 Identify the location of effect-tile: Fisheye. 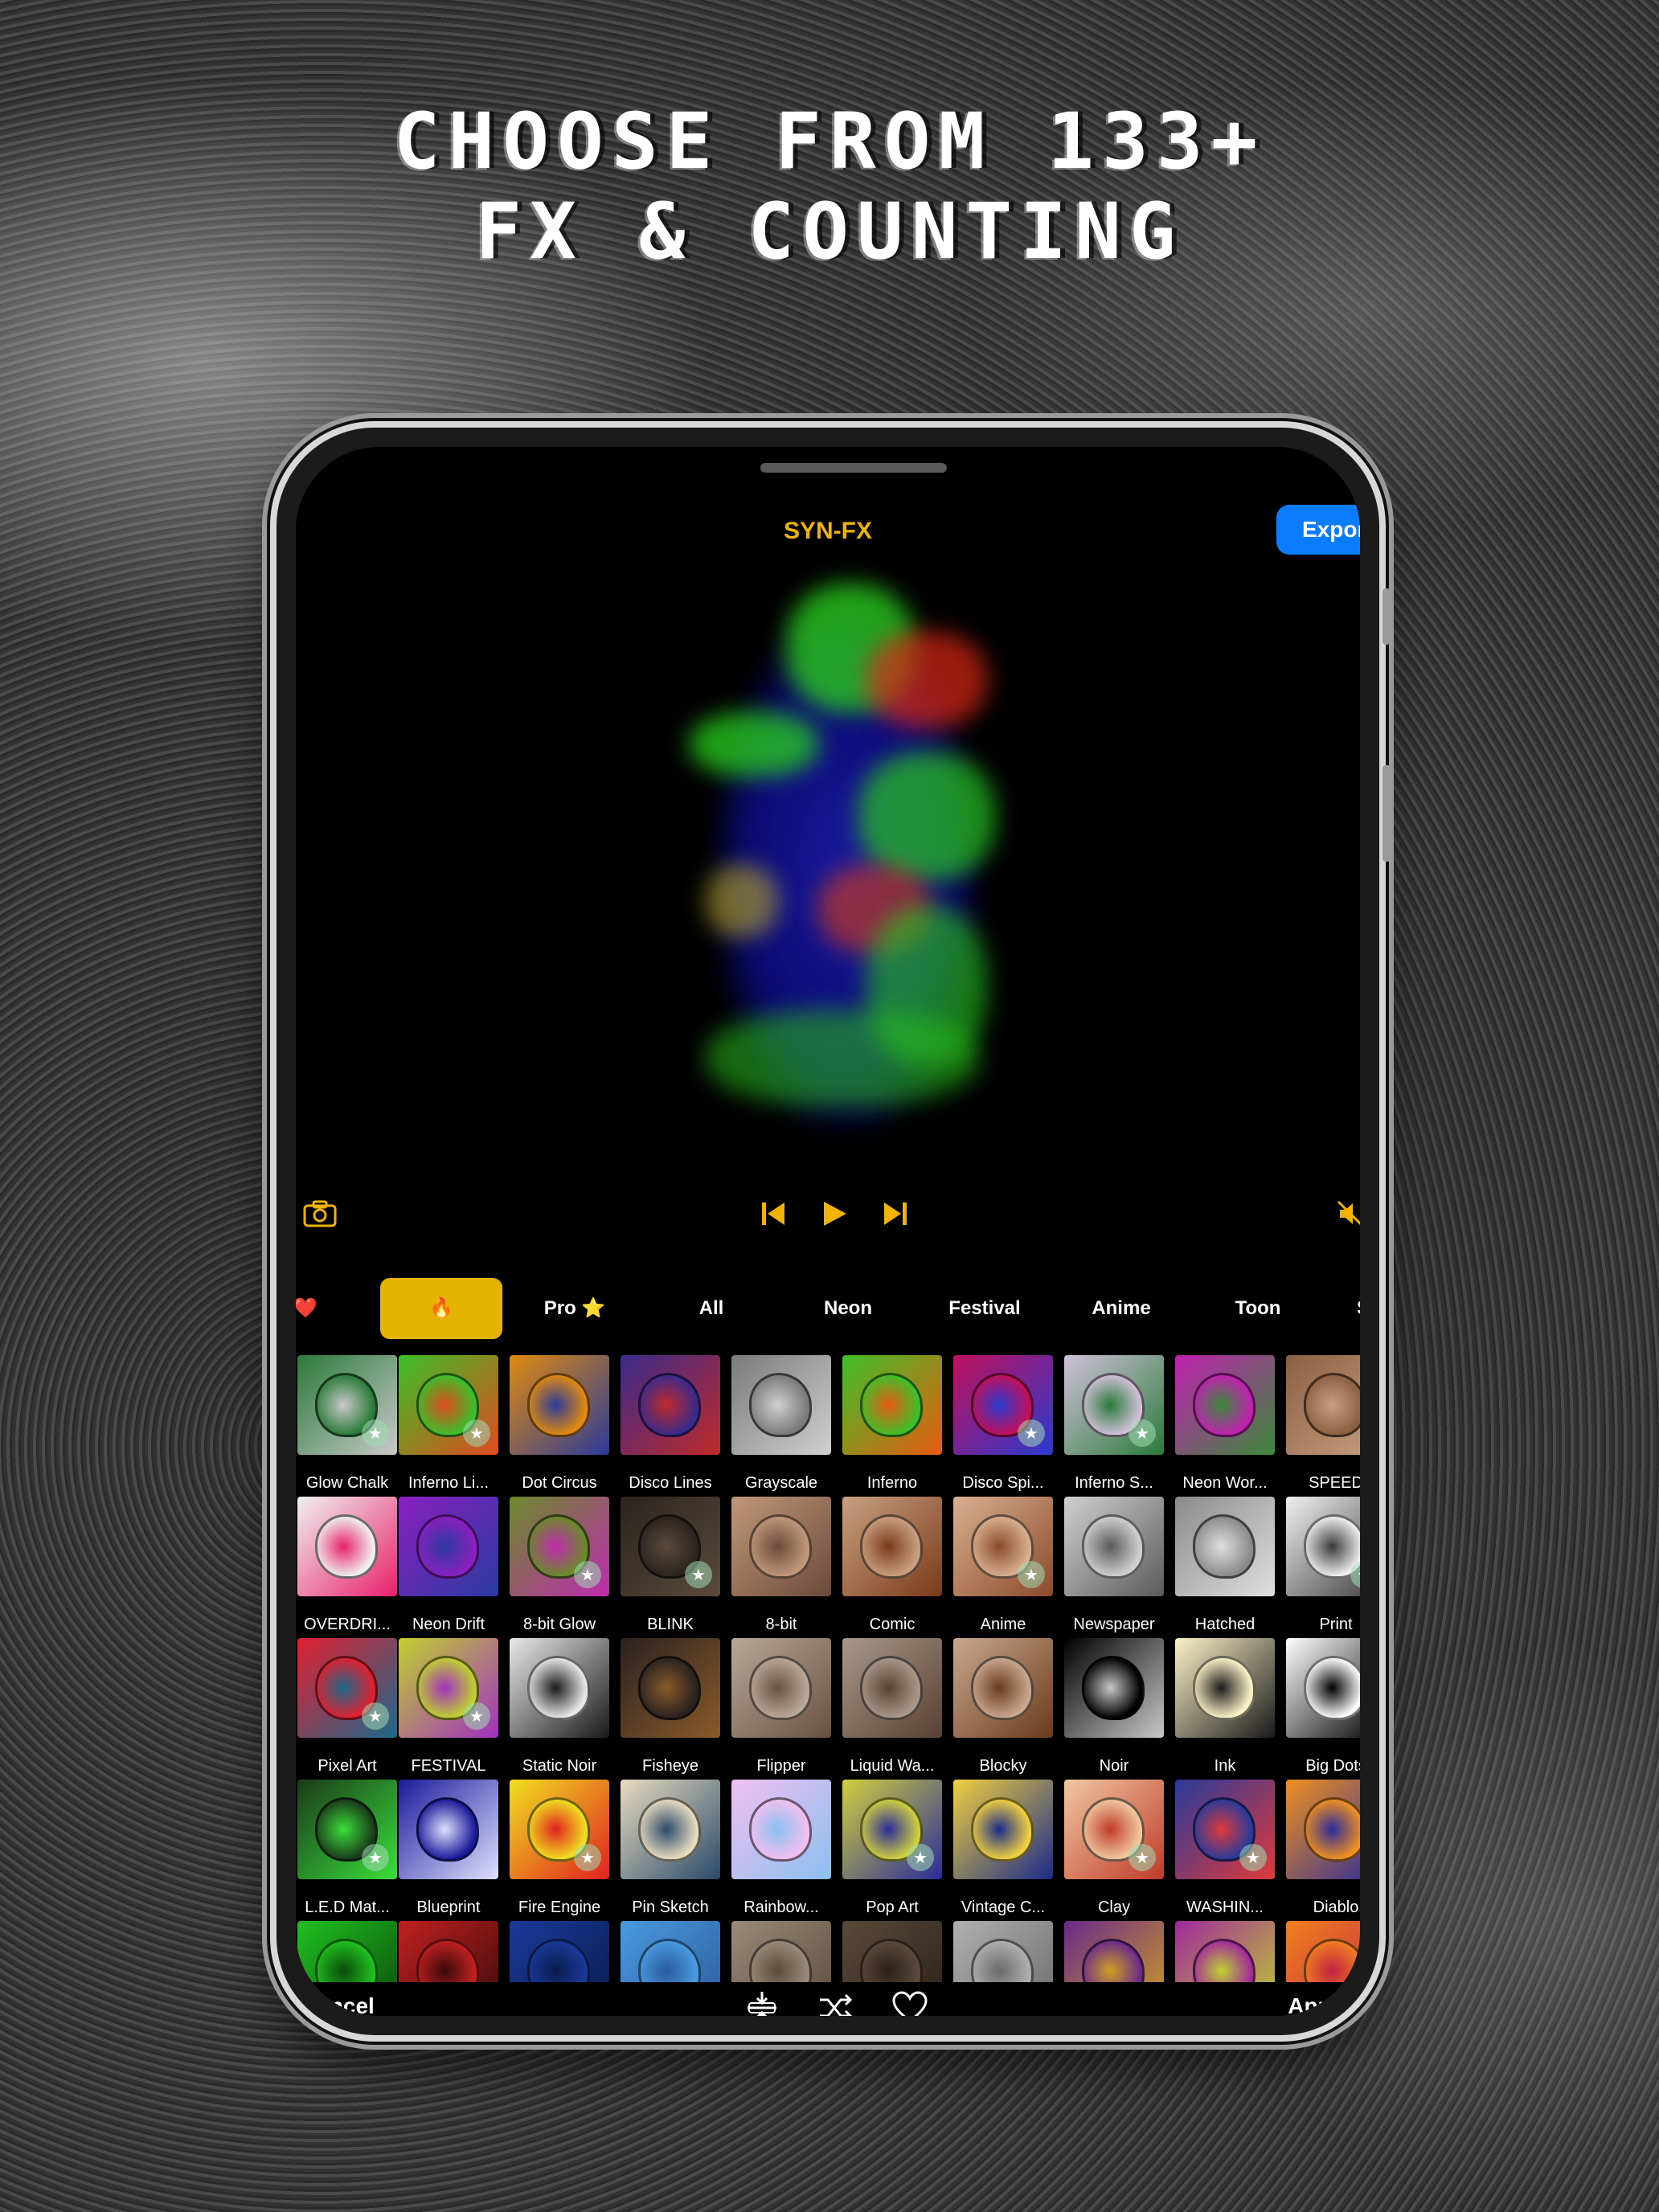
(670, 1709).